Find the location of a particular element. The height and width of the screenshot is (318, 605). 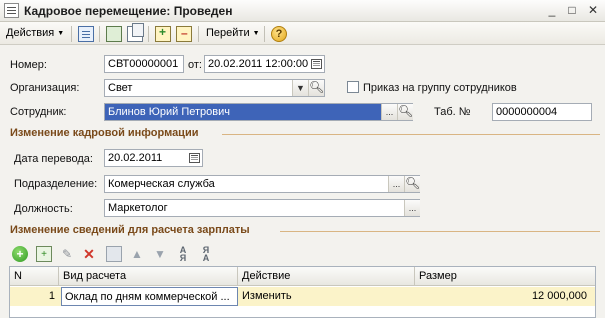

goto-menu: Перейти ▼ is located at coordinates (233, 33).